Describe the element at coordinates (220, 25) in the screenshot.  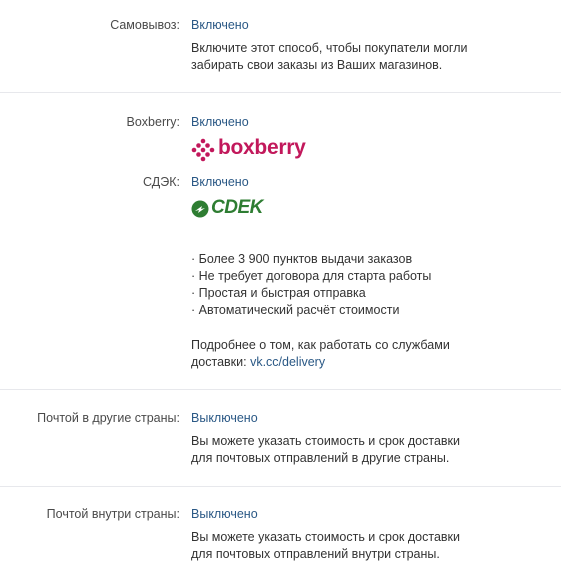
I see `pickup-status-toggle: Включено` at that location.